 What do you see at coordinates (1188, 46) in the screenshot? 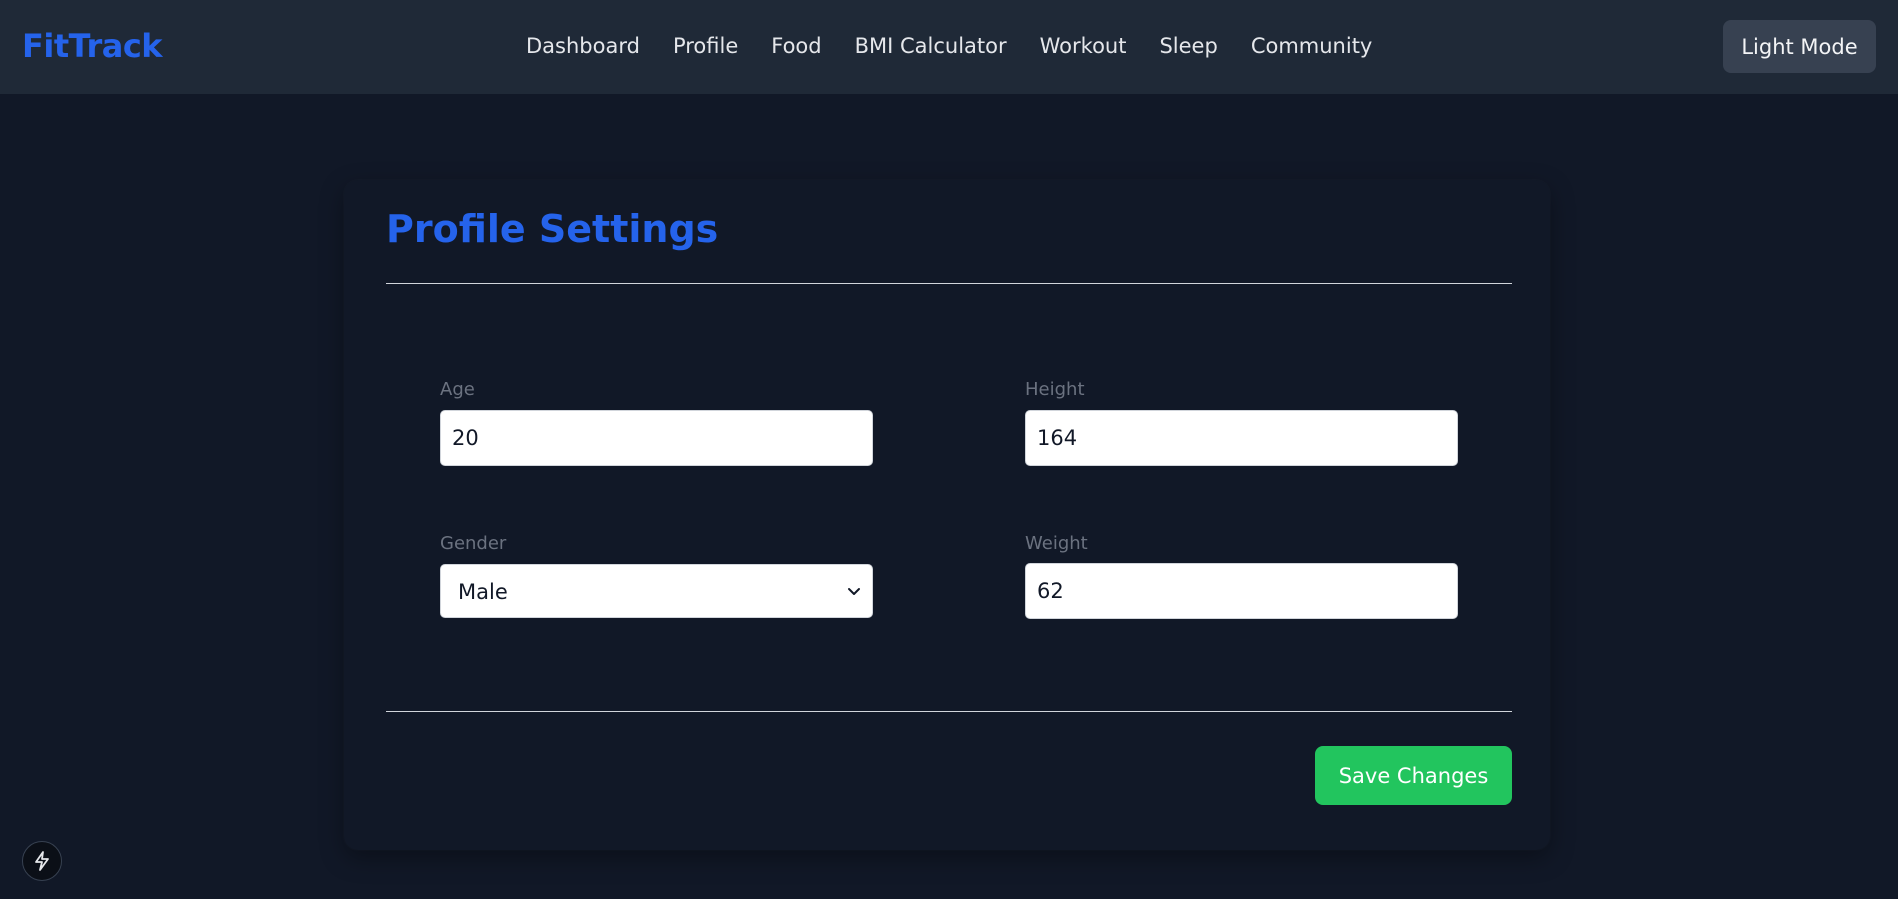
I see `nav-item-sleep: Sleep` at bounding box center [1188, 46].